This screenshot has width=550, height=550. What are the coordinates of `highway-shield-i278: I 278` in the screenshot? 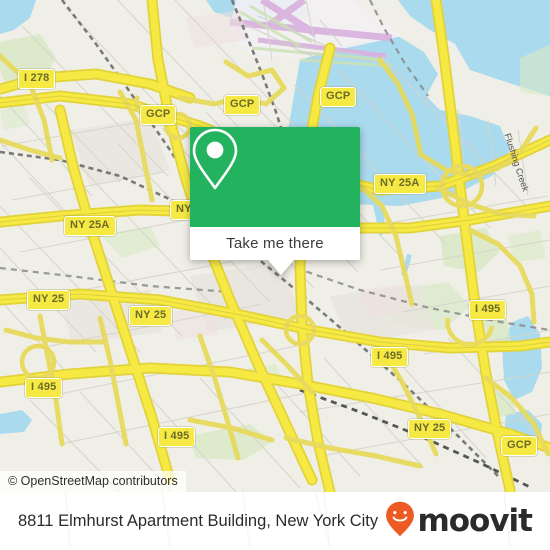 It's located at (37, 79).